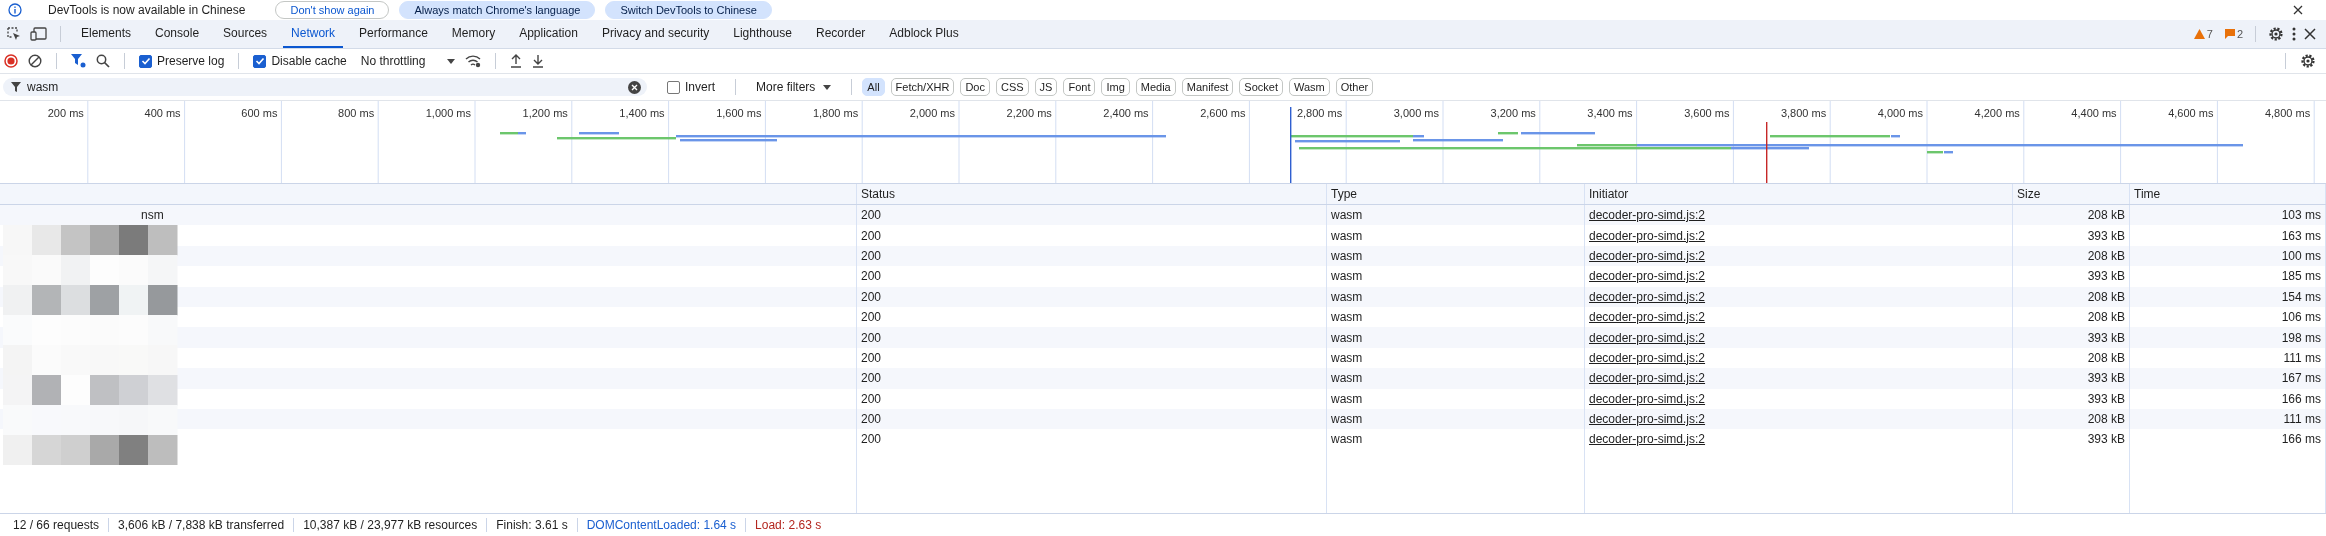  Describe the element at coordinates (497, 10) in the screenshot. I see `infobar-button: Always match Chrome's language` at that location.